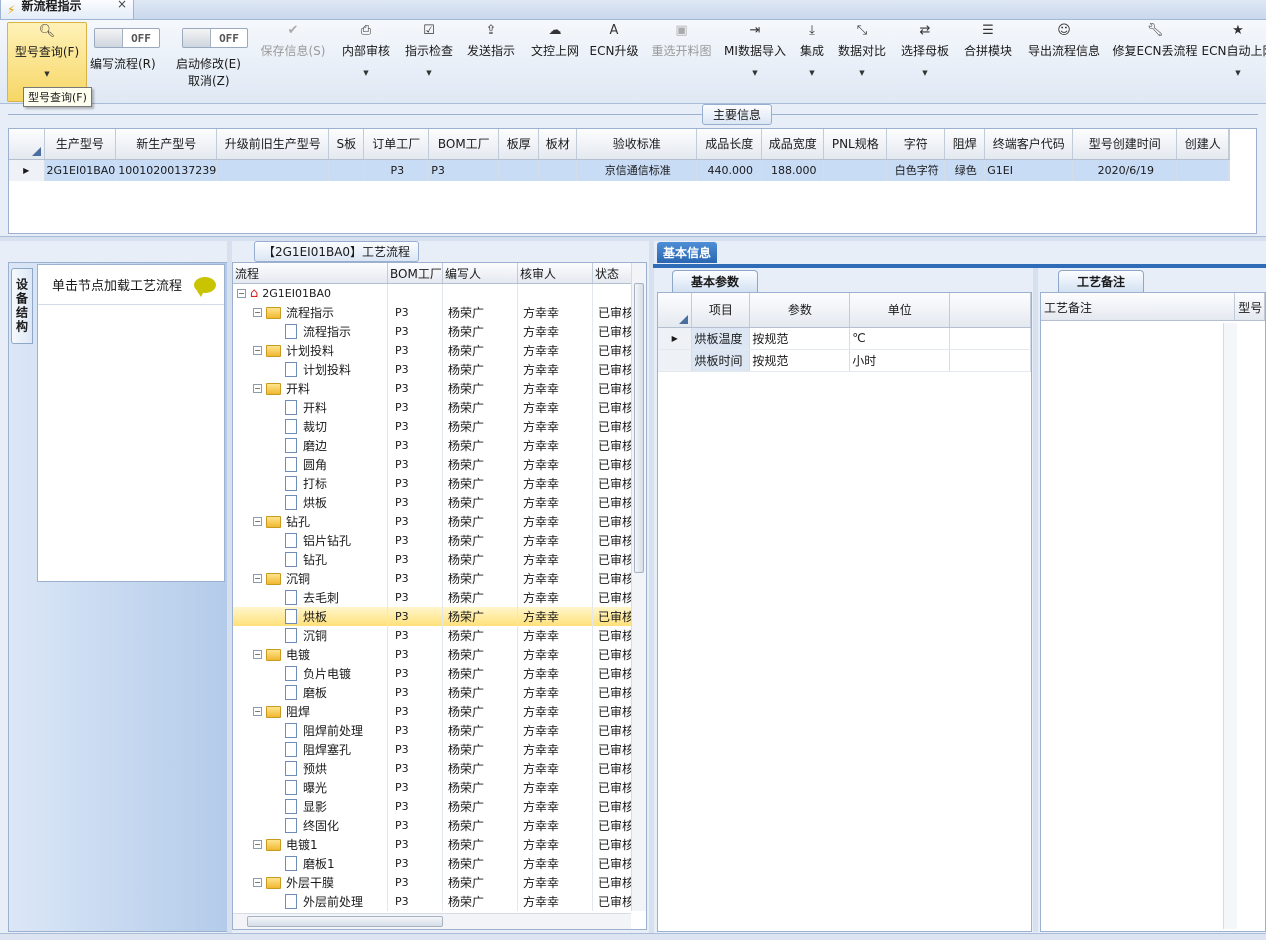 The image size is (1266, 940). Describe the element at coordinates (215, 38) in the screenshot. I see `start-modify-toggle: OFF` at that location.